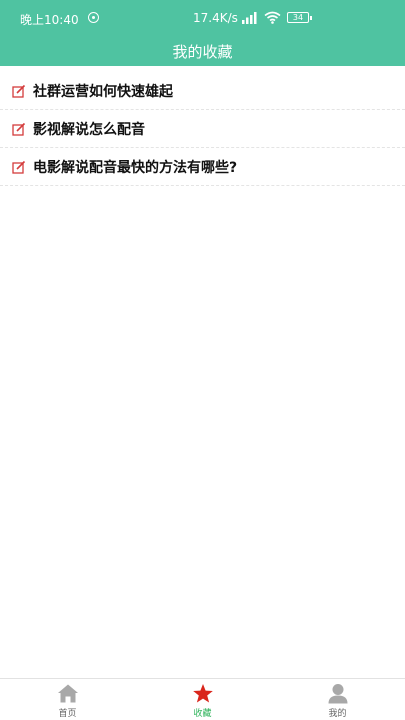  Describe the element at coordinates (337, 694) in the screenshot. I see `user-icon` at that location.